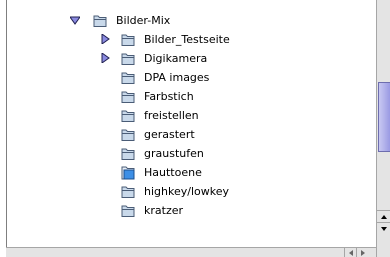 This screenshot has height=257, width=390. What do you see at coordinates (171, 115) in the screenshot?
I see `tree-item-label: freistellen` at bounding box center [171, 115].